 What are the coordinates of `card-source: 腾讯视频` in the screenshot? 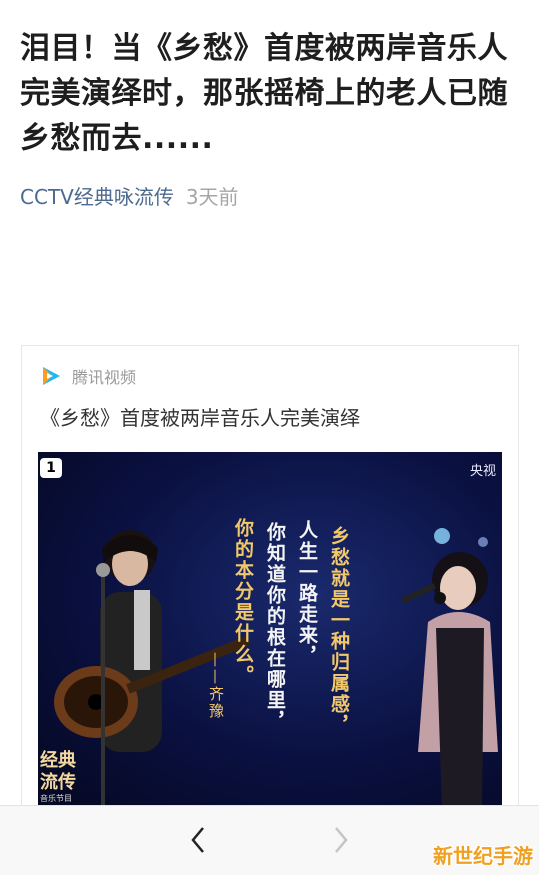 It's located at (88, 376).